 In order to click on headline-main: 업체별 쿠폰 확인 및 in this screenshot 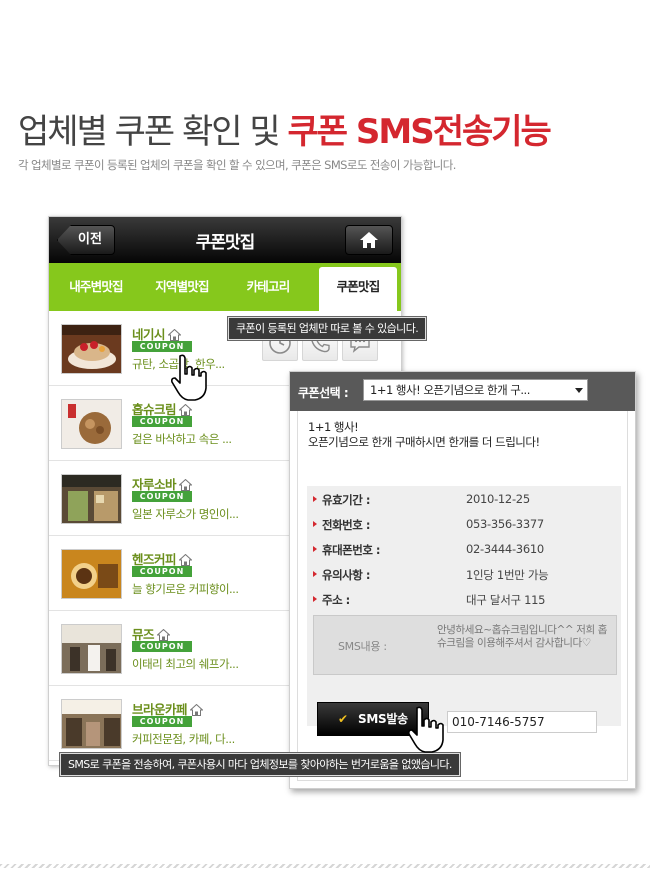, I will do `click(153, 132)`.